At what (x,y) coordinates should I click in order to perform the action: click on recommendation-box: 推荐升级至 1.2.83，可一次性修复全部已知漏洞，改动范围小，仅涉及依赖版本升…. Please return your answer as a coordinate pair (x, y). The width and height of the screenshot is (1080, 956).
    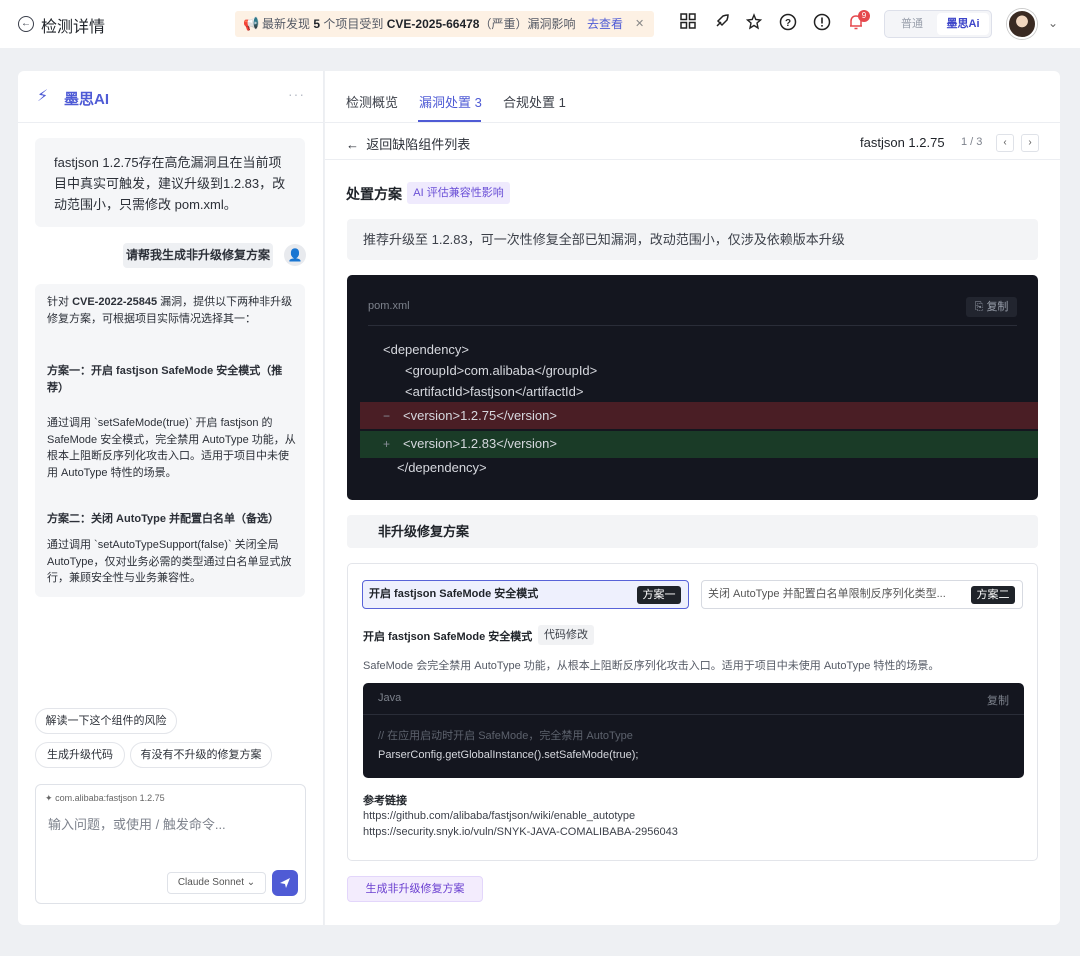
    Looking at the image, I should click on (692, 239).